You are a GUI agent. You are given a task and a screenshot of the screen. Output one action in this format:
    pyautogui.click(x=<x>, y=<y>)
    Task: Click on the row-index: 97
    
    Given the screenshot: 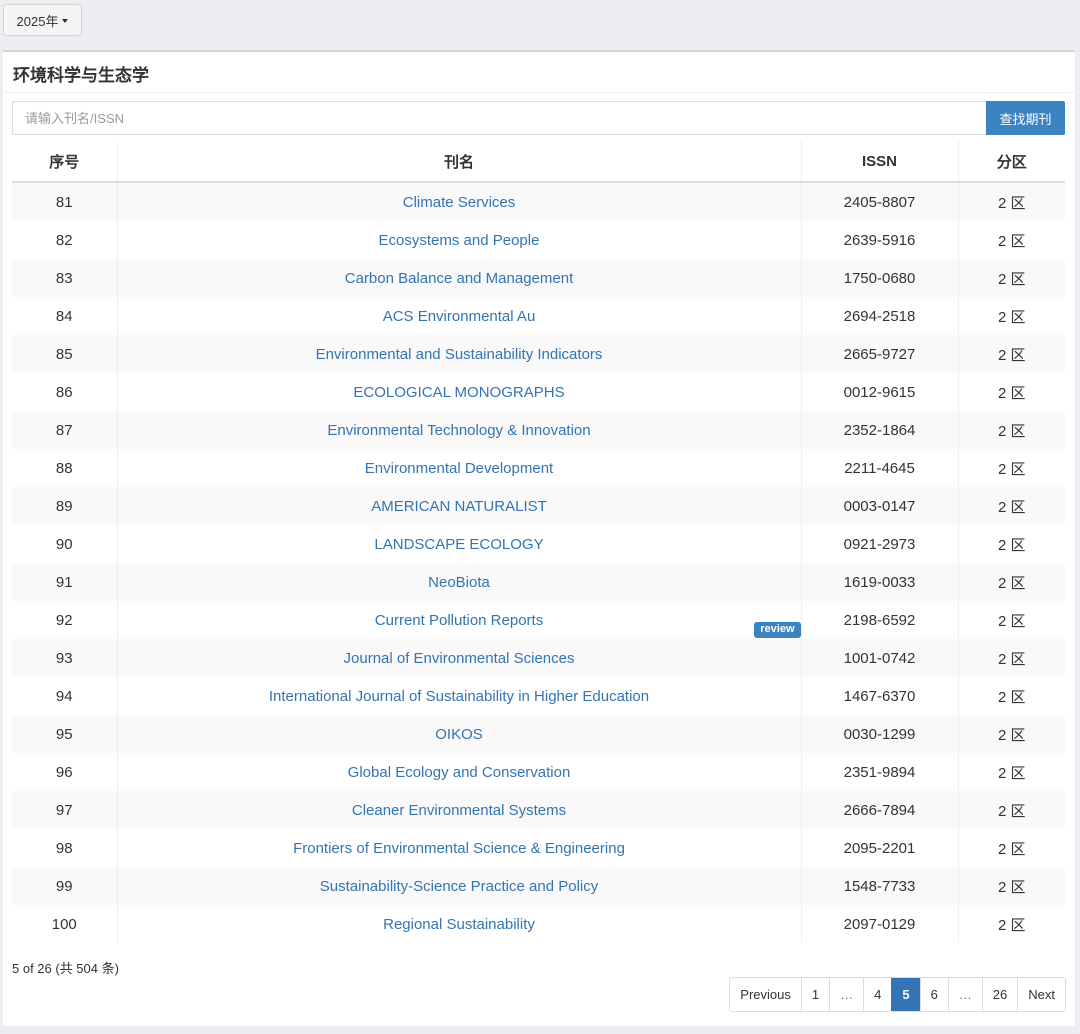 What is the action you would take?
    pyautogui.click(x=65, y=810)
    